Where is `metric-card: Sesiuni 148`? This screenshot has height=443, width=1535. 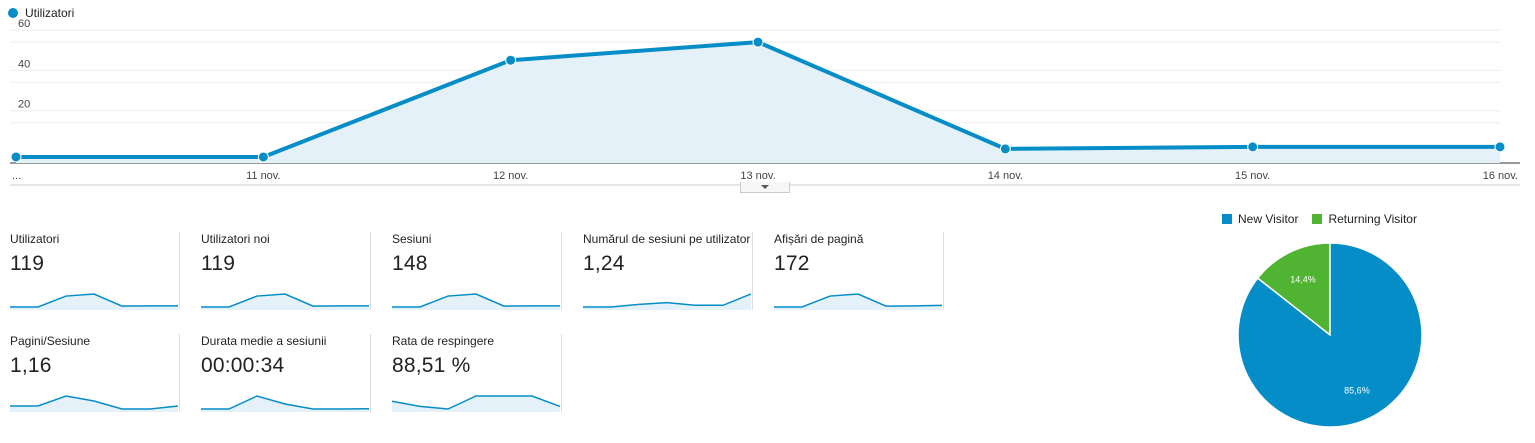 metric-card: Sesiuni 148 is located at coordinates (472, 271).